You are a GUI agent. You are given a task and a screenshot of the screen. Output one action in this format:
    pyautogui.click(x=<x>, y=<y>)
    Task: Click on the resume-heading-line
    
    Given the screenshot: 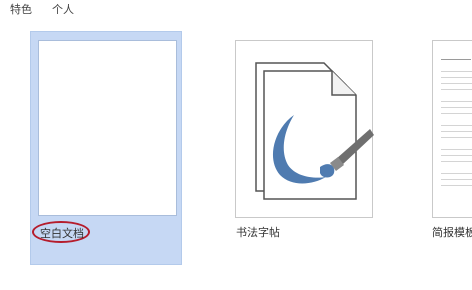 What is the action you would take?
    pyautogui.click(x=456, y=59)
    